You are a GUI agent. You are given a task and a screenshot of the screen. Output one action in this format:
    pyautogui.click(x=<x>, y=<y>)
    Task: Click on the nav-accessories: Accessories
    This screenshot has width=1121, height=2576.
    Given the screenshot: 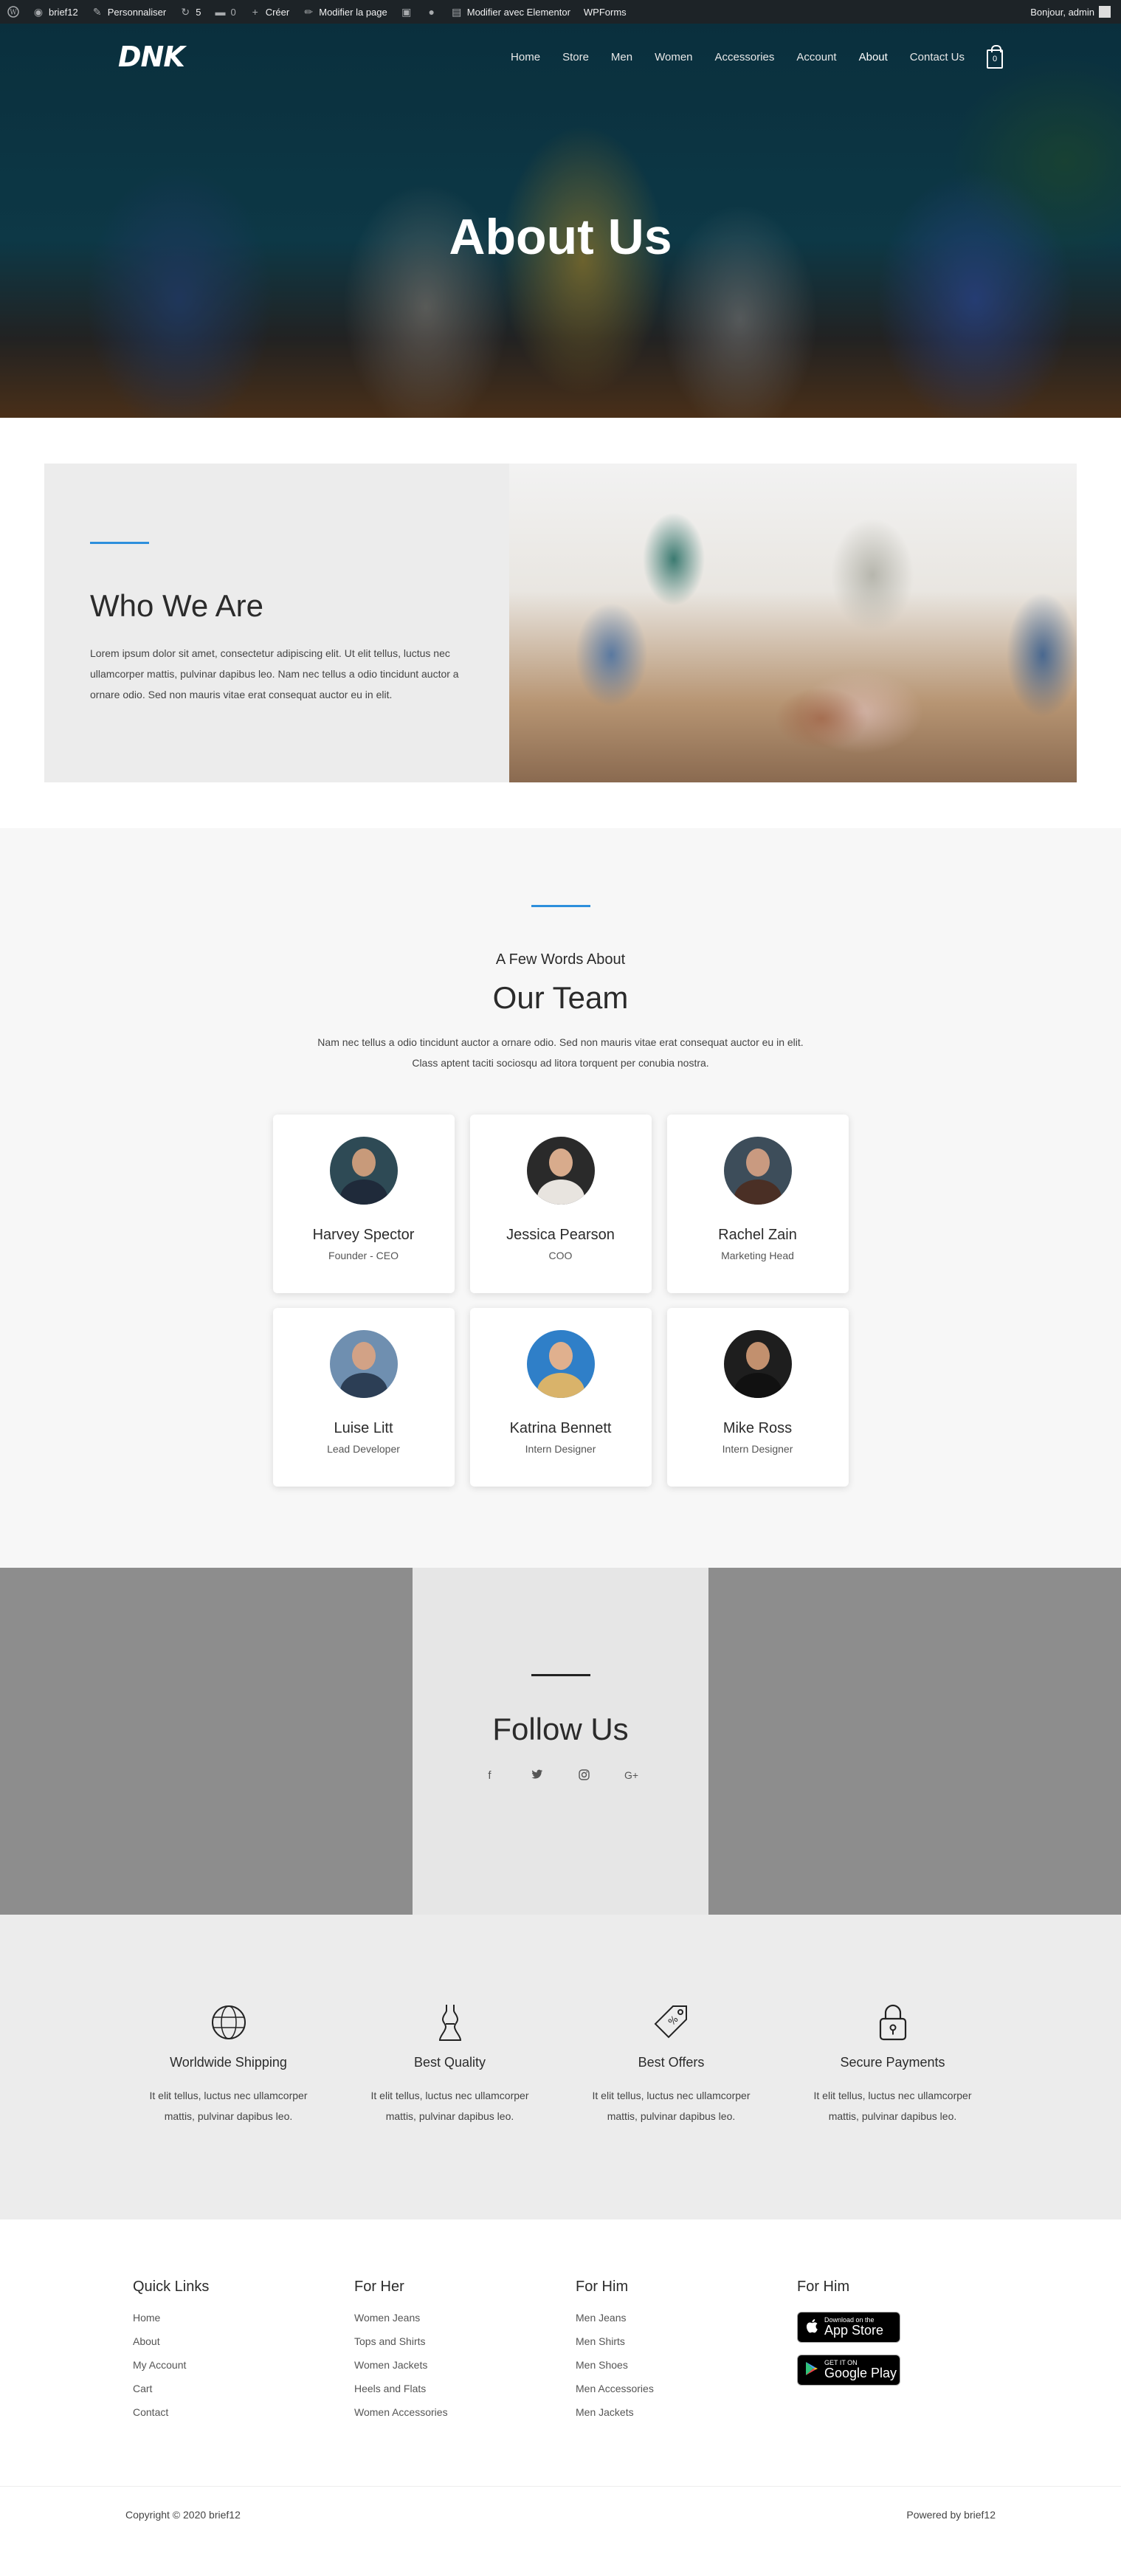 What is the action you would take?
    pyautogui.click(x=745, y=57)
    